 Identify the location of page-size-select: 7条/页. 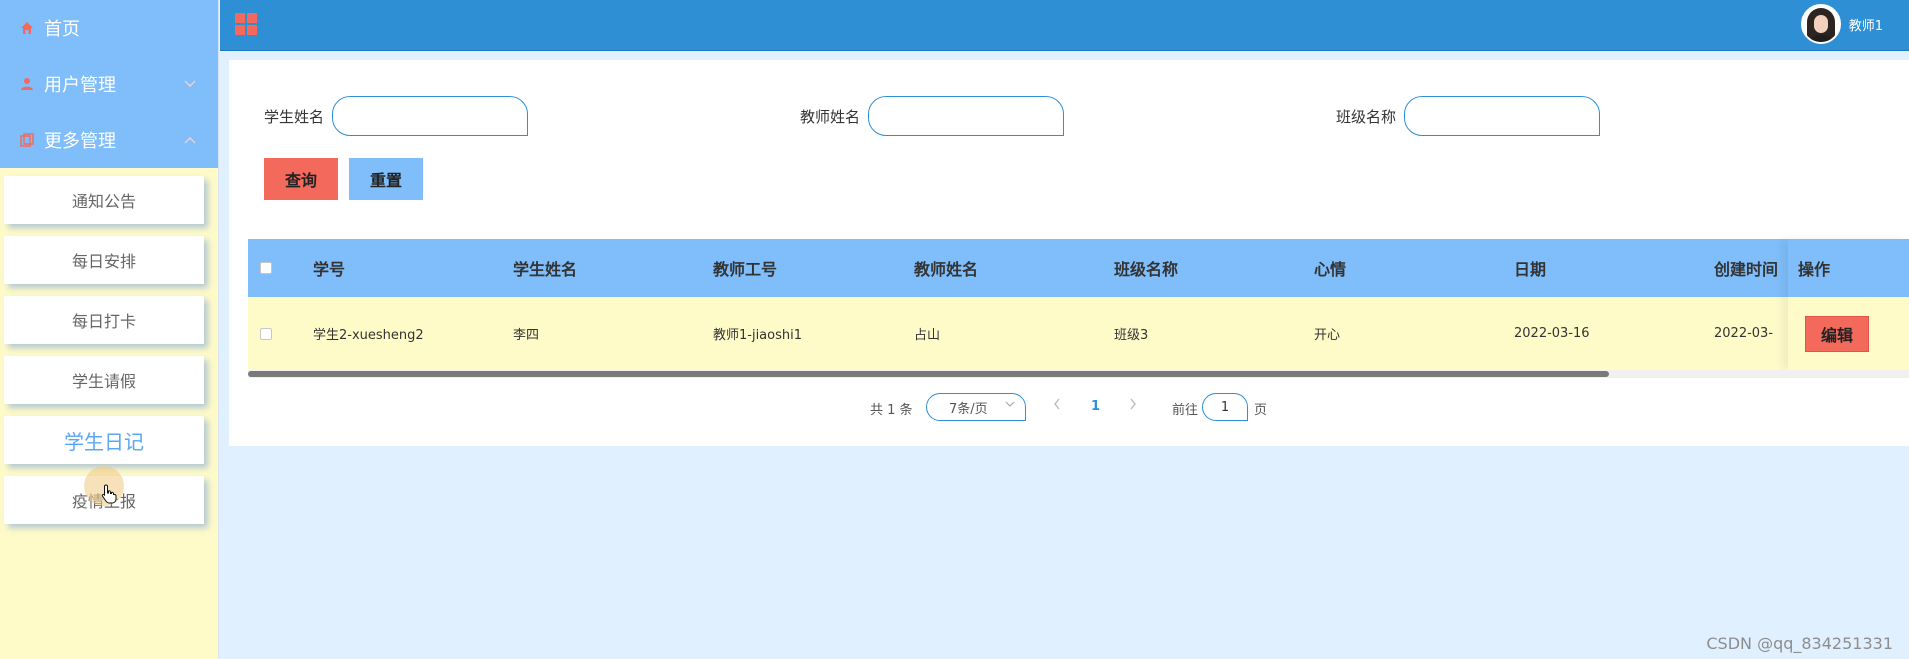
(976, 407).